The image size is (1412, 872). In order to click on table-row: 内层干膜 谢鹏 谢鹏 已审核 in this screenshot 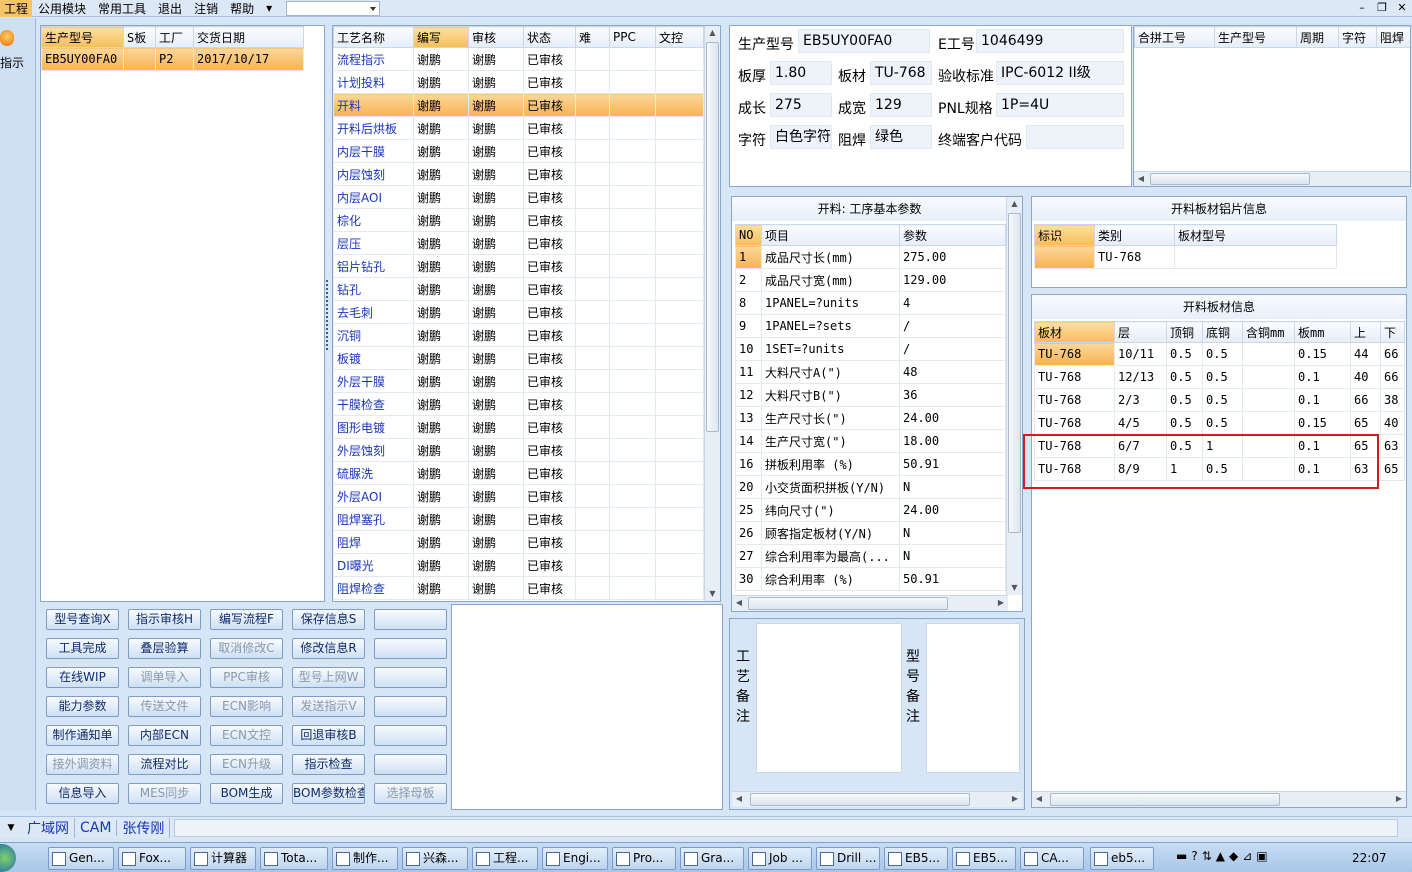, I will do `click(518, 151)`.